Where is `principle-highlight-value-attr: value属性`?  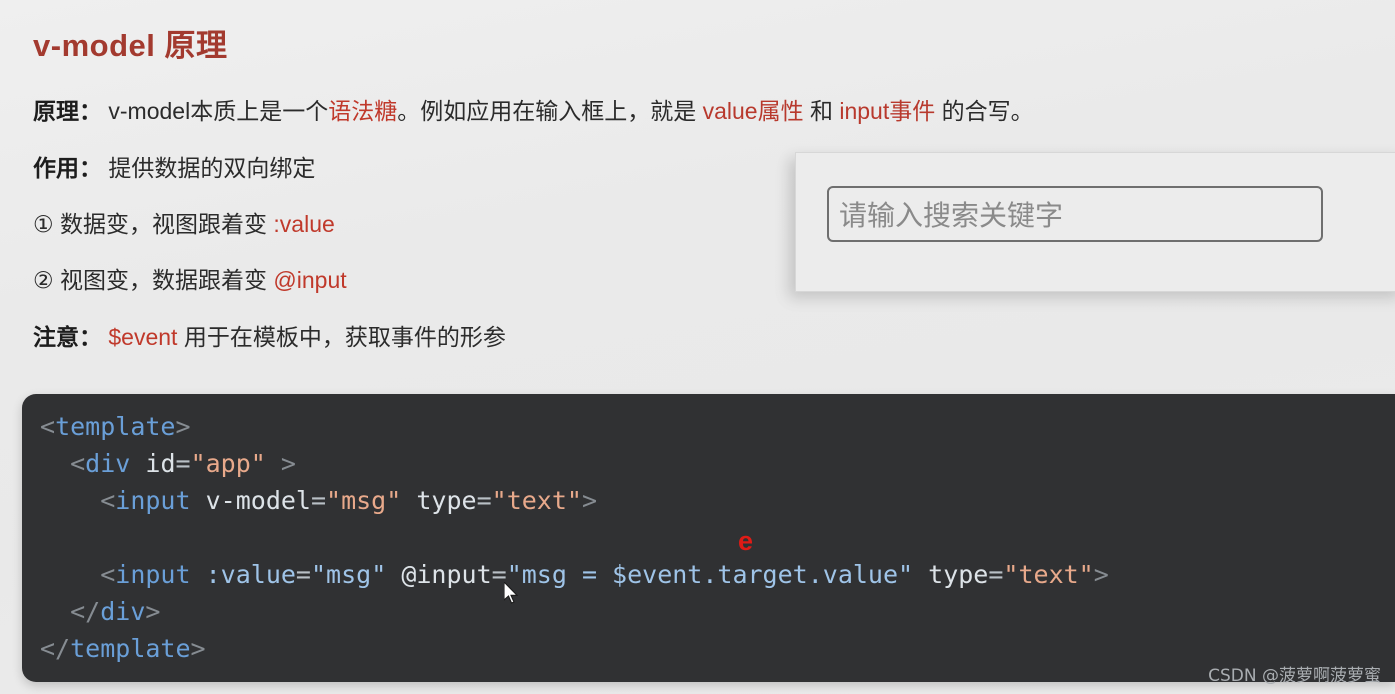 principle-highlight-value-attr: value属性 is located at coordinates (753, 111).